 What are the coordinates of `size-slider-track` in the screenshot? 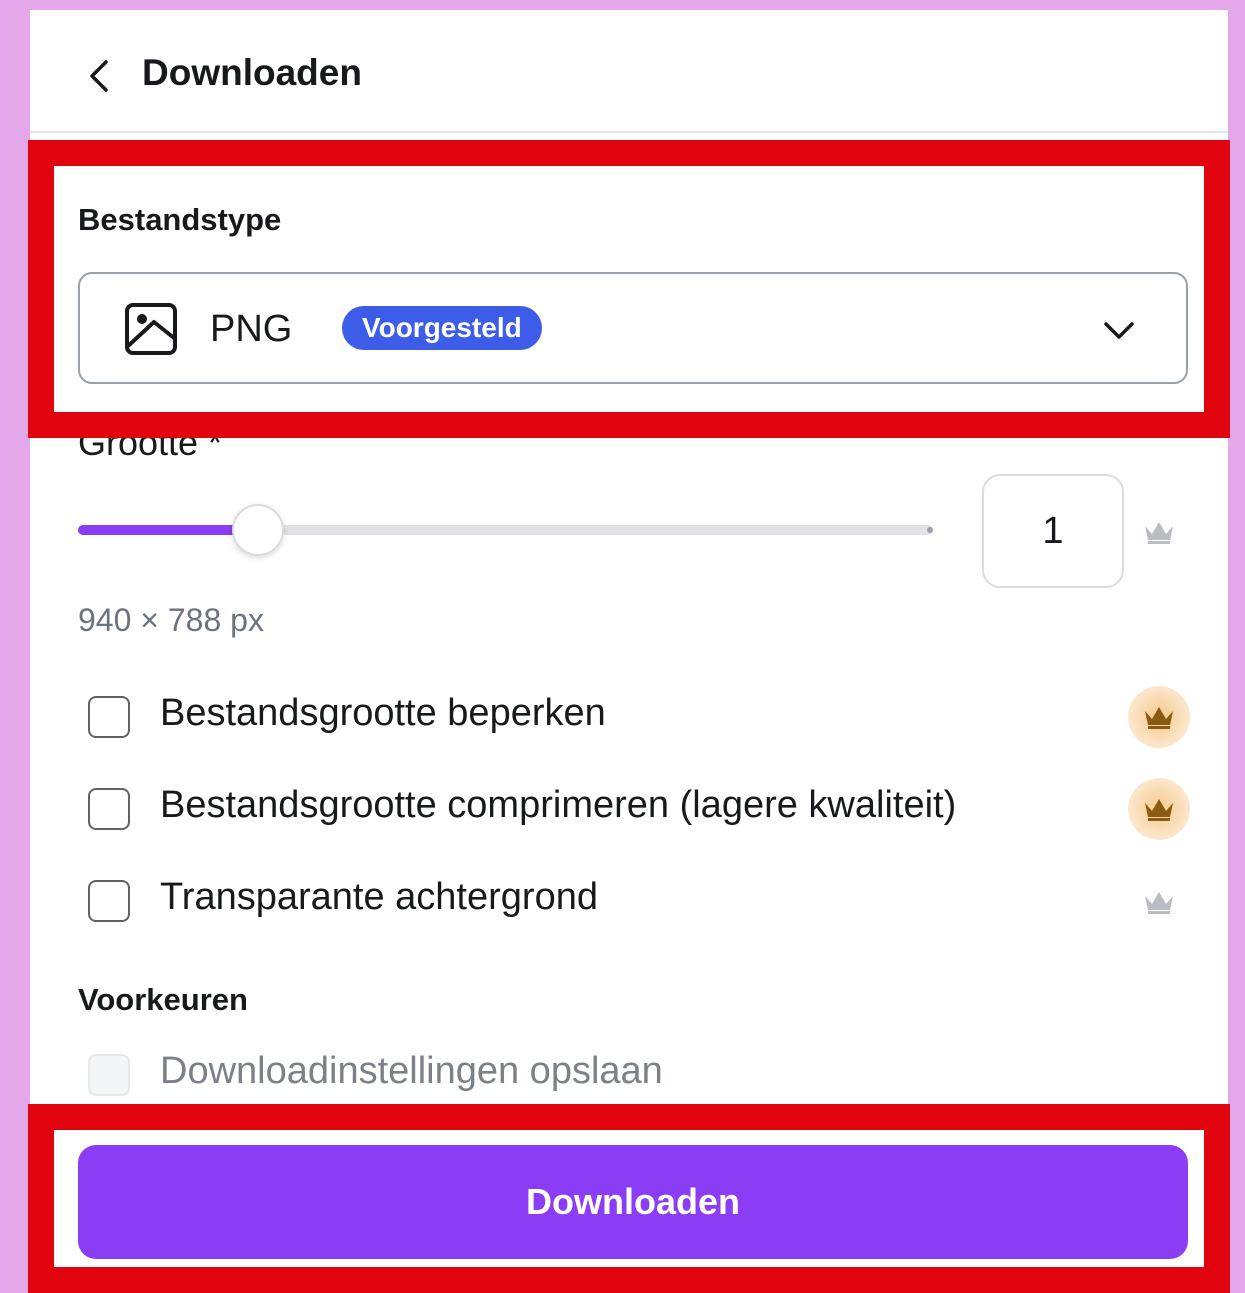 It's located at (505, 530).